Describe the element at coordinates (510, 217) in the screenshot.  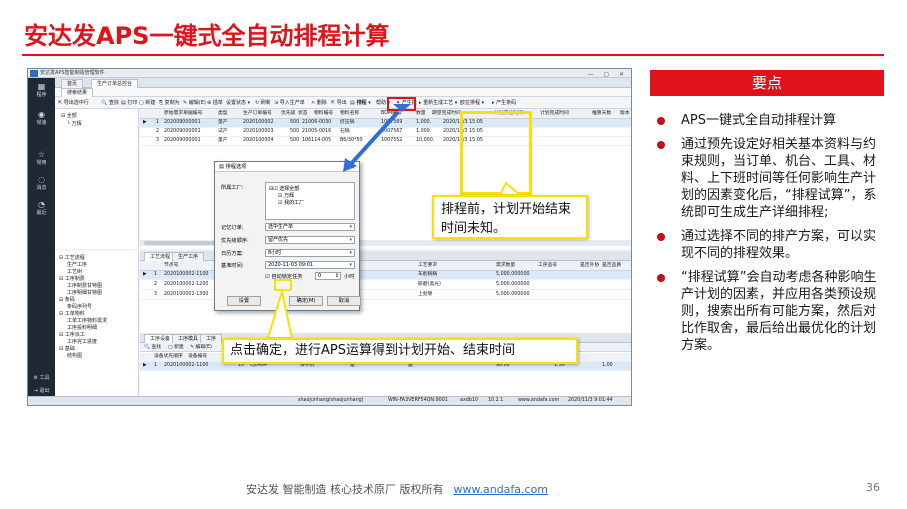
I see `before-schedule-callout: 排程前，计划开始结束时间未知。` at that location.